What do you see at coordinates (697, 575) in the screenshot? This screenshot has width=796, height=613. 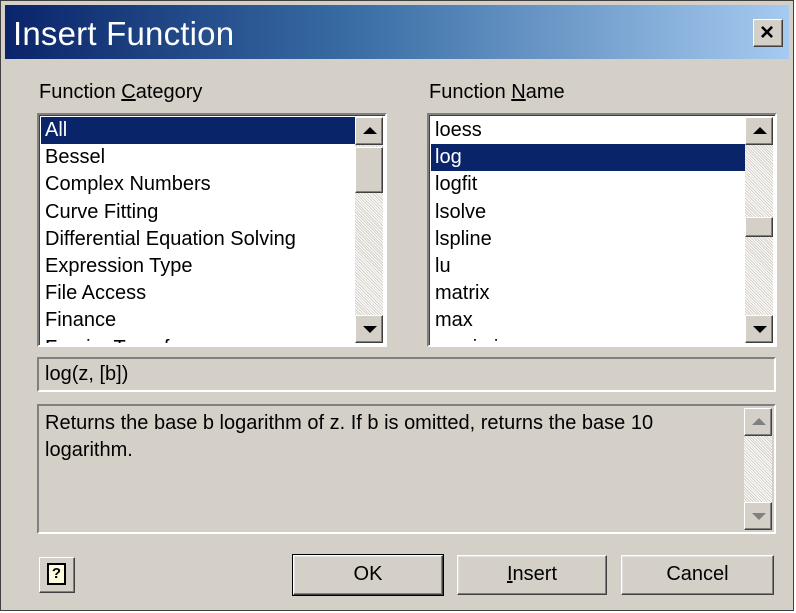 I see `cancel-button: Cancel` at bounding box center [697, 575].